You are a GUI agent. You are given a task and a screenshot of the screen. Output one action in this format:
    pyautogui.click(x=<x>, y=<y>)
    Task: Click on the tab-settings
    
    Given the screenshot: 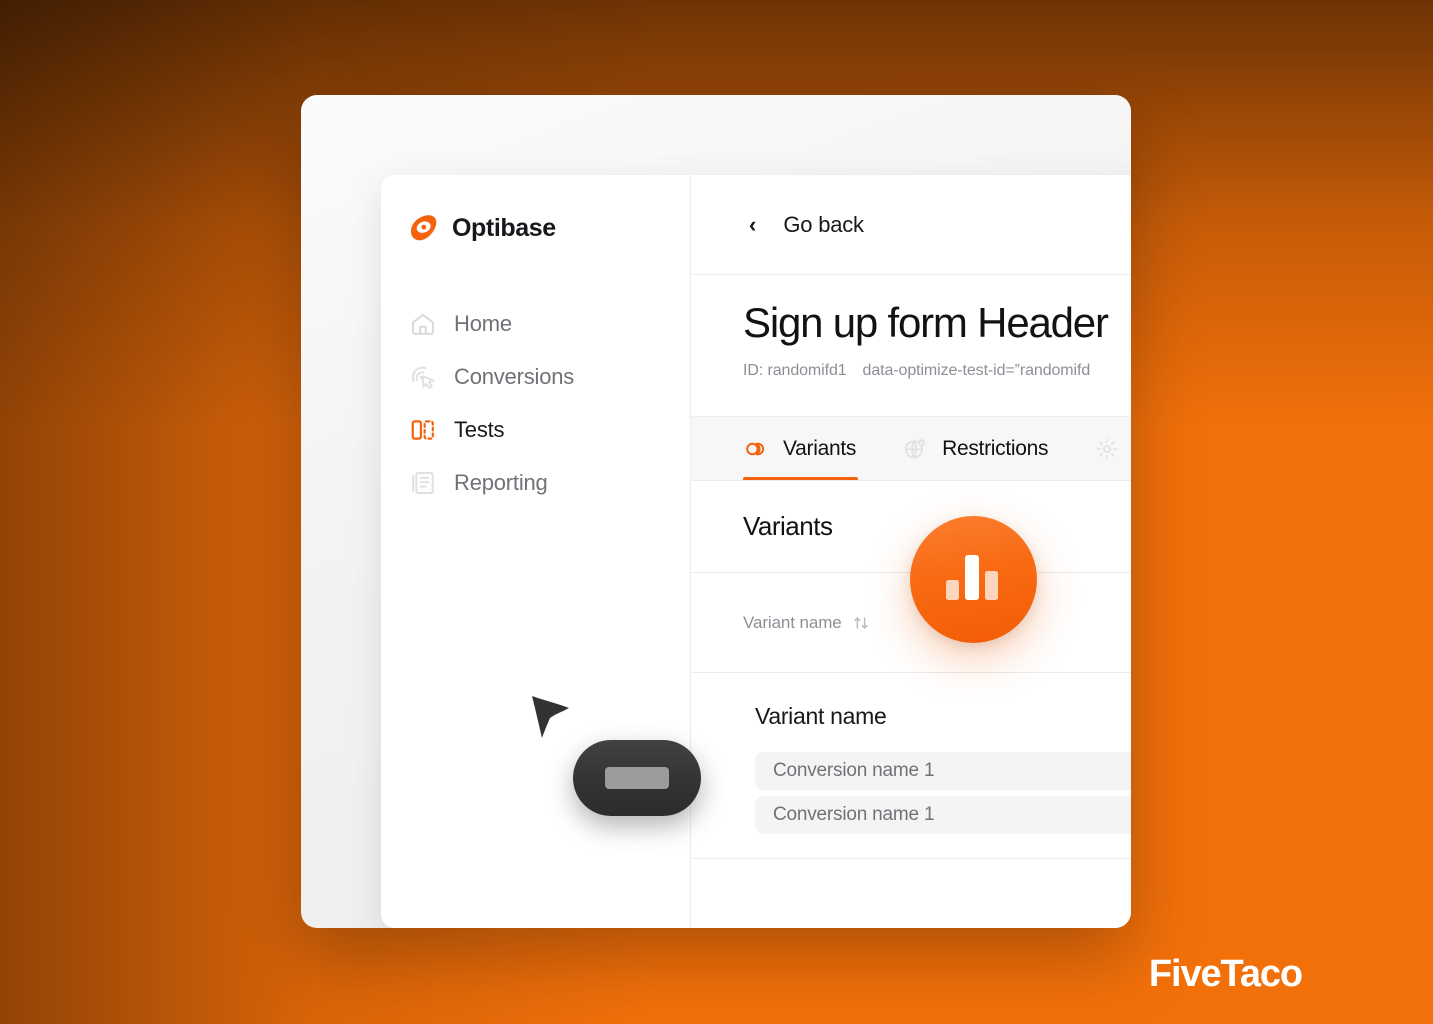 What is the action you would take?
    pyautogui.click(x=1112, y=448)
    